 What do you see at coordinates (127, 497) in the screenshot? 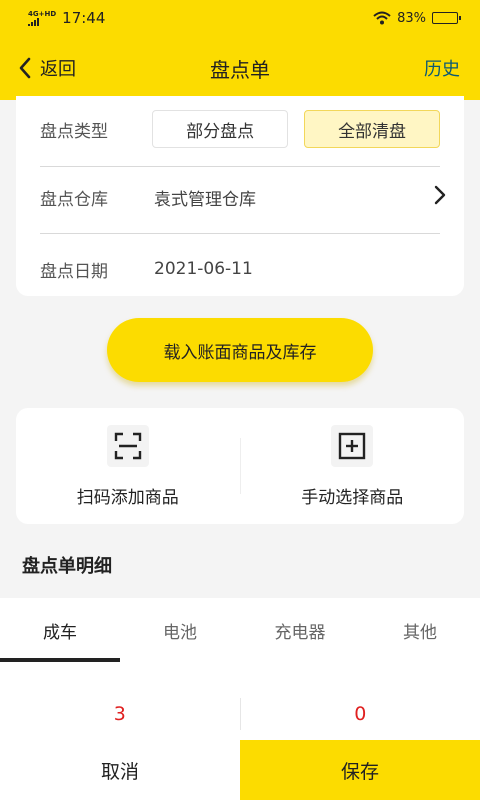
I see `scan-add-label: 扫码添加商品` at bounding box center [127, 497].